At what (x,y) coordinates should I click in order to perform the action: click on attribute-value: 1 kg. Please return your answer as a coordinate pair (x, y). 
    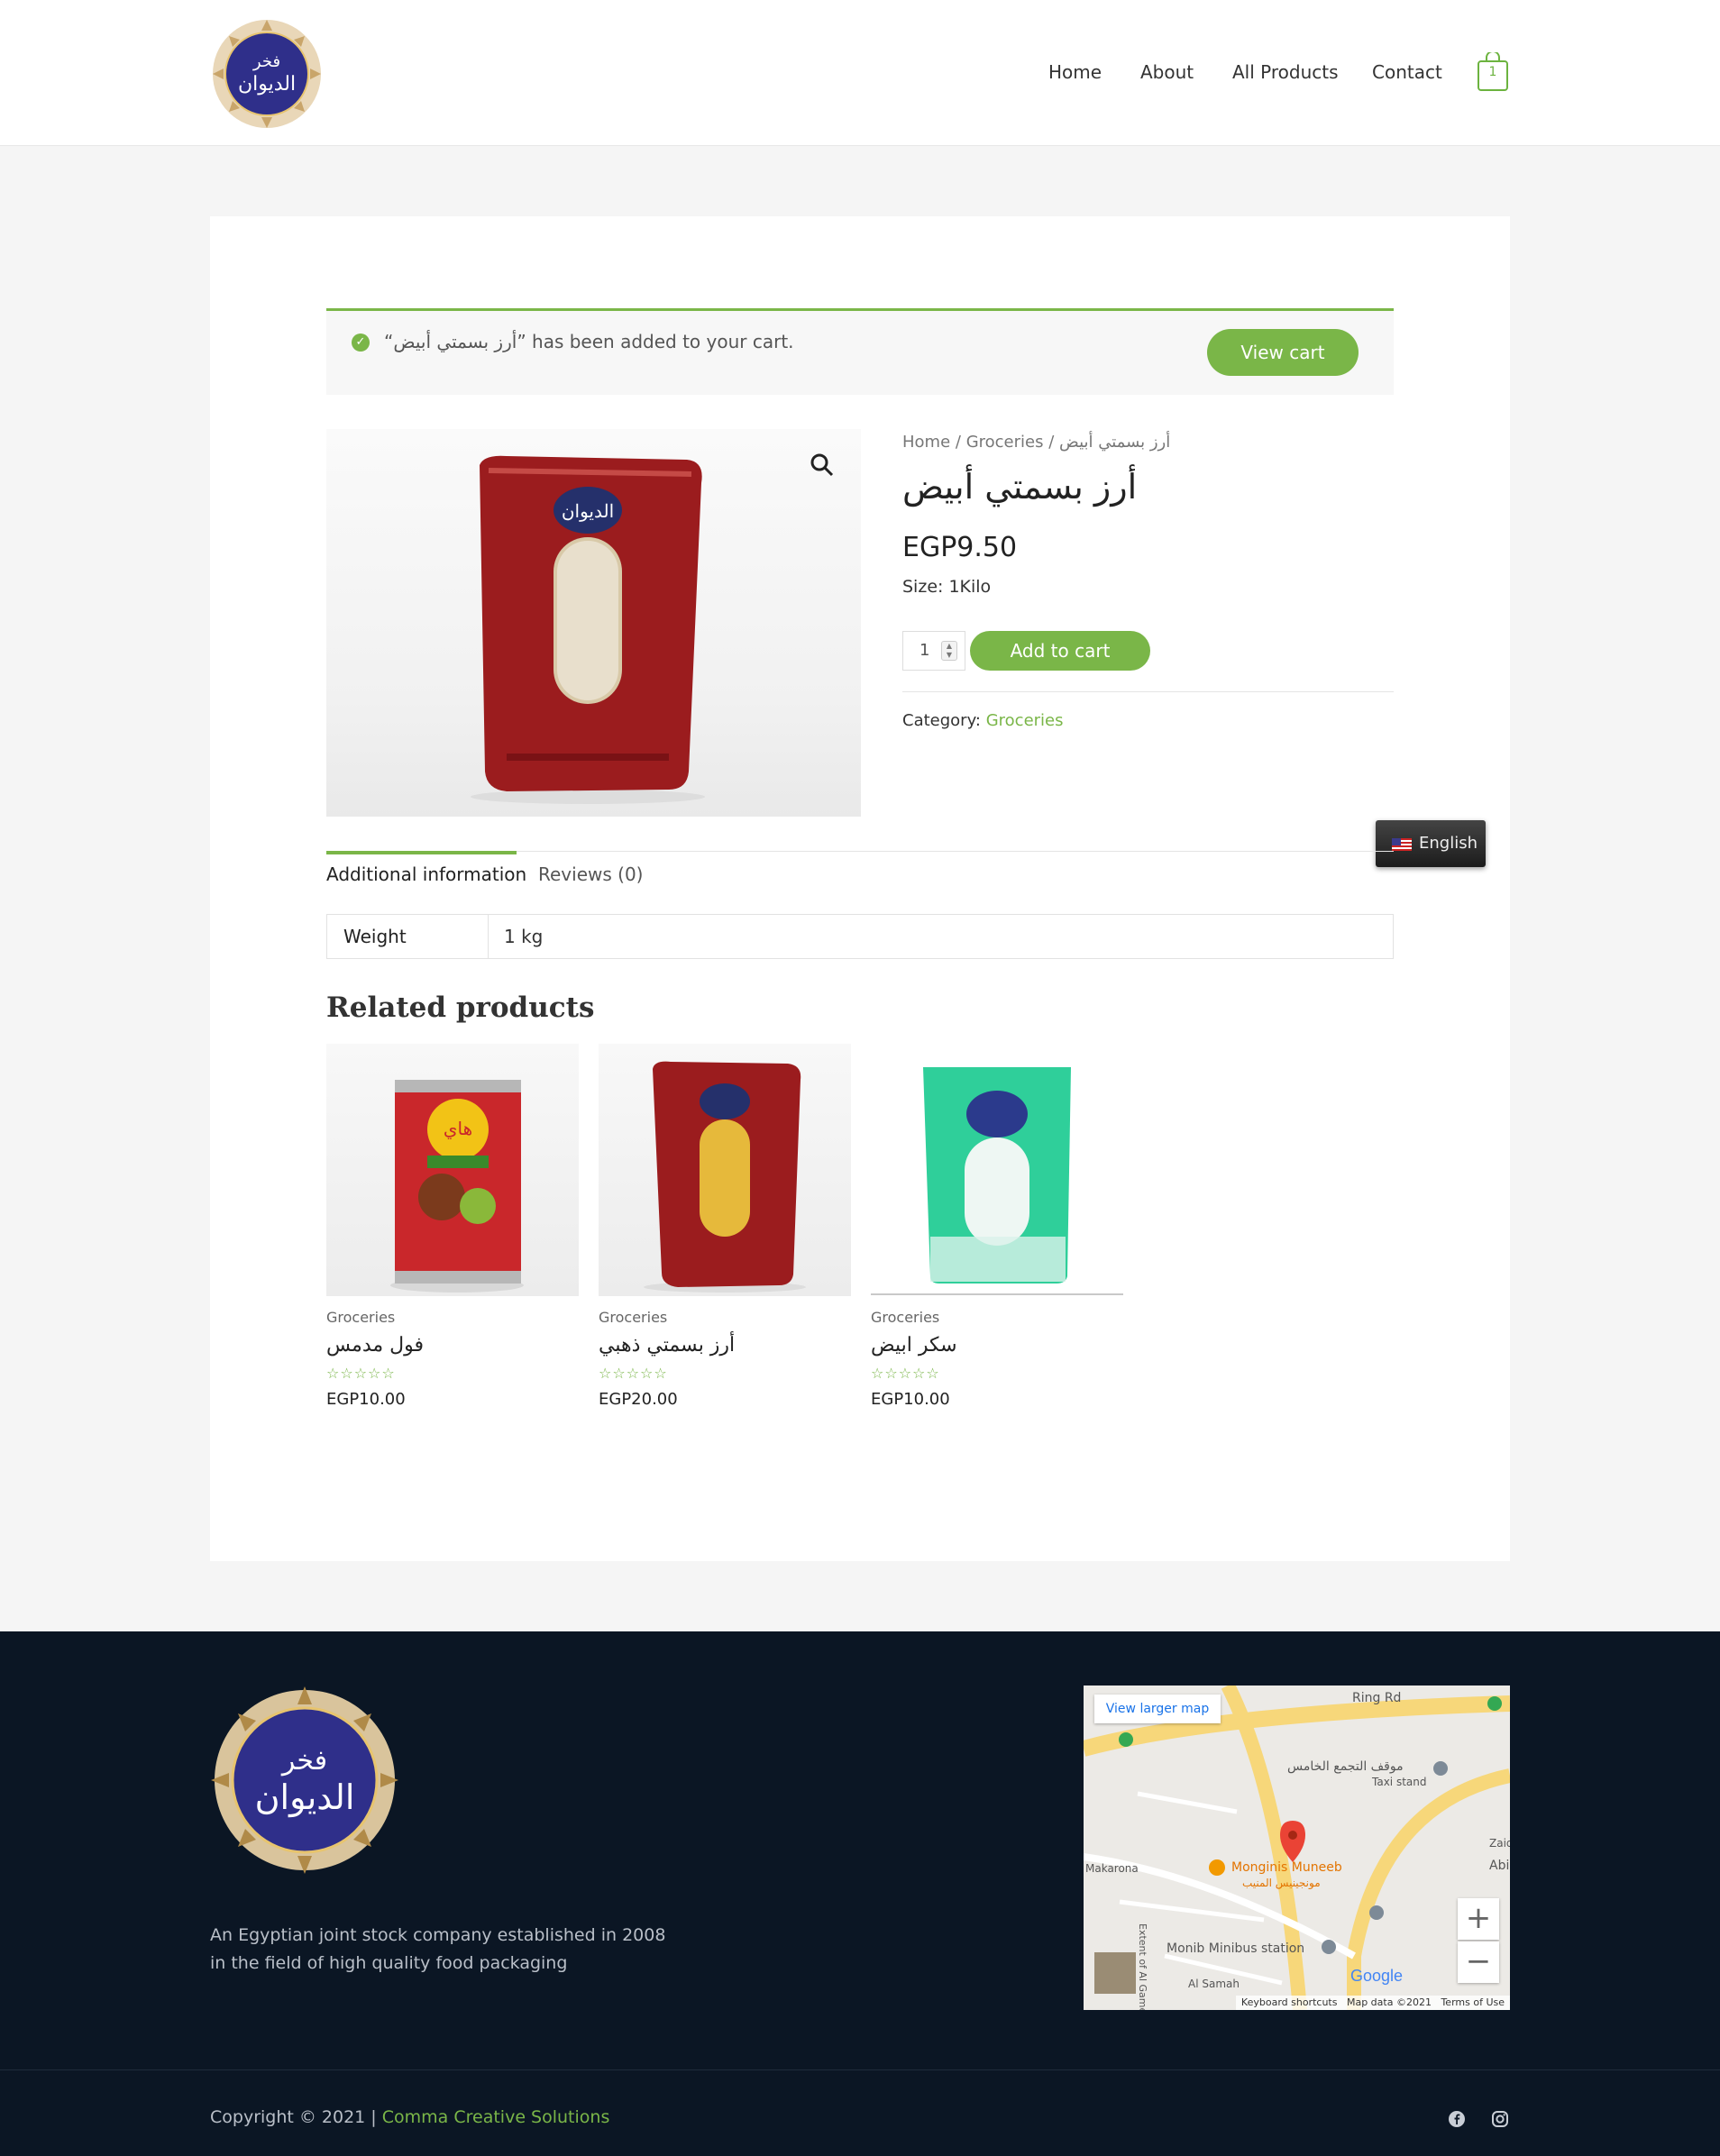
    Looking at the image, I should click on (524, 936).